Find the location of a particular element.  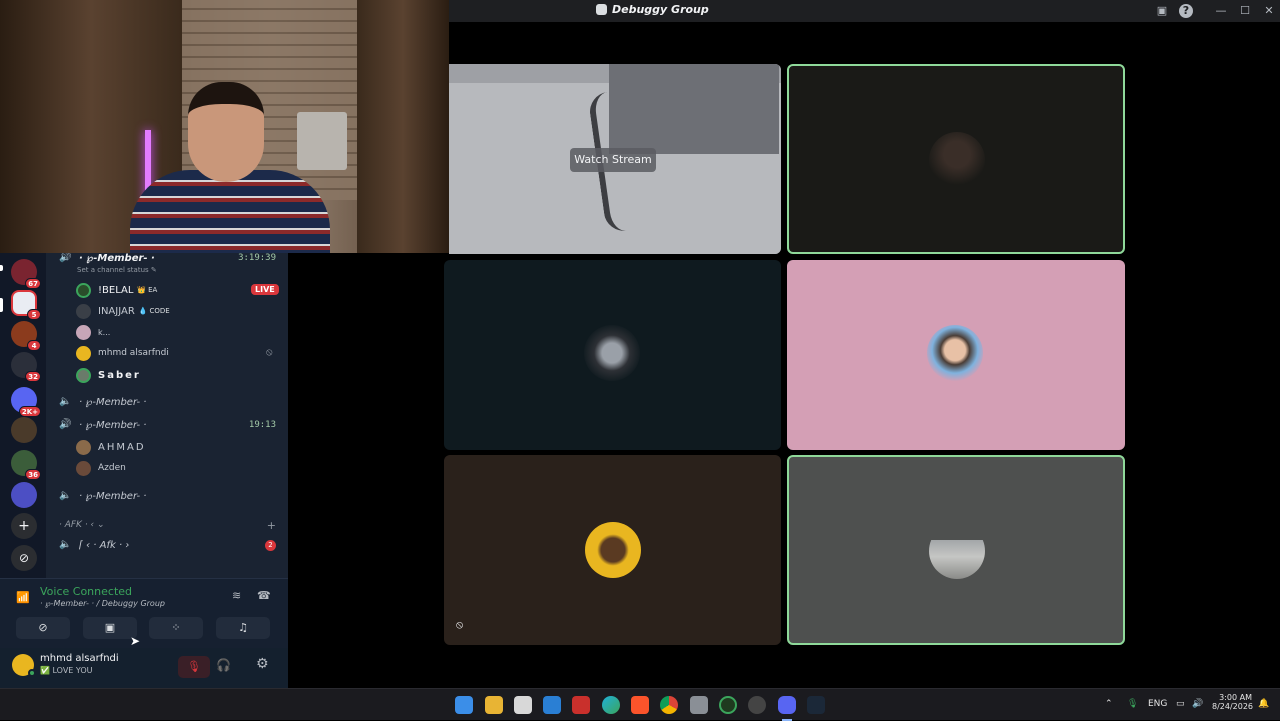

screen-share-button: ▣ is located at coordinates (110, 628).